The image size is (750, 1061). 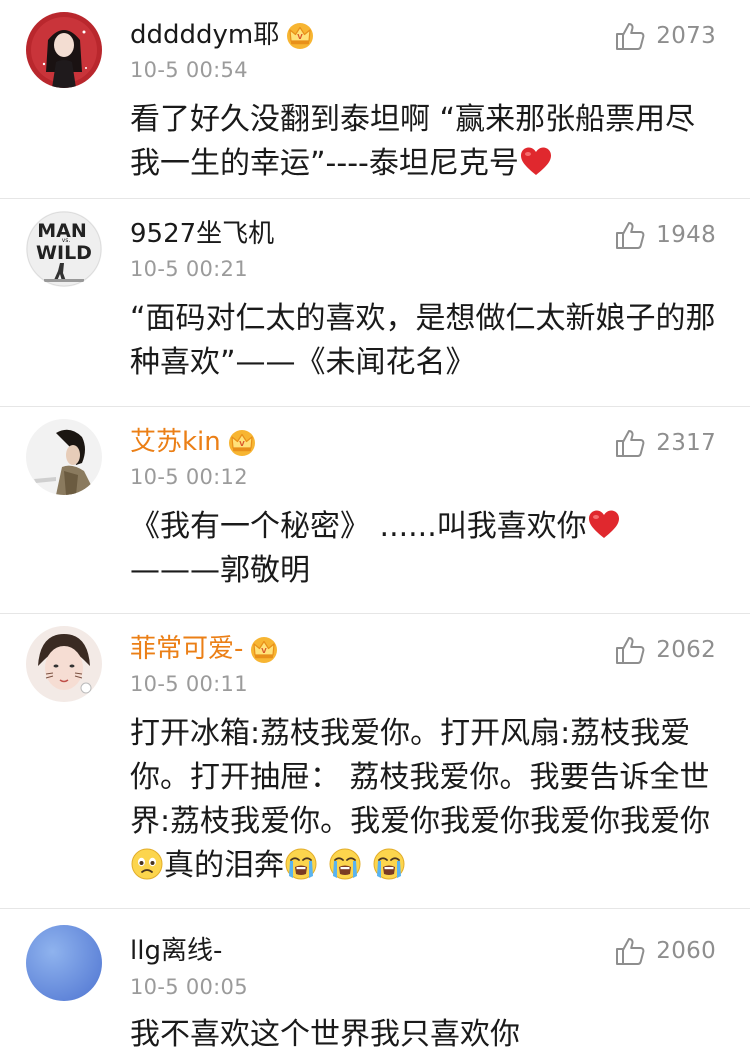 I want to click on like-count: 1948, so click(x=686, y=235).